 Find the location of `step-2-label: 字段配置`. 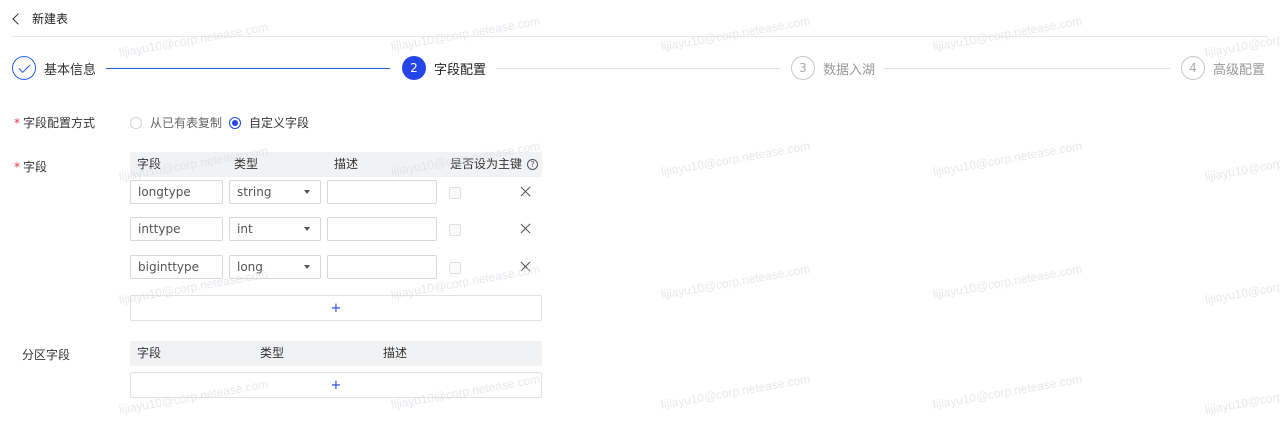

step-2-label: 字段配置 is located at coordinates (460, 70).